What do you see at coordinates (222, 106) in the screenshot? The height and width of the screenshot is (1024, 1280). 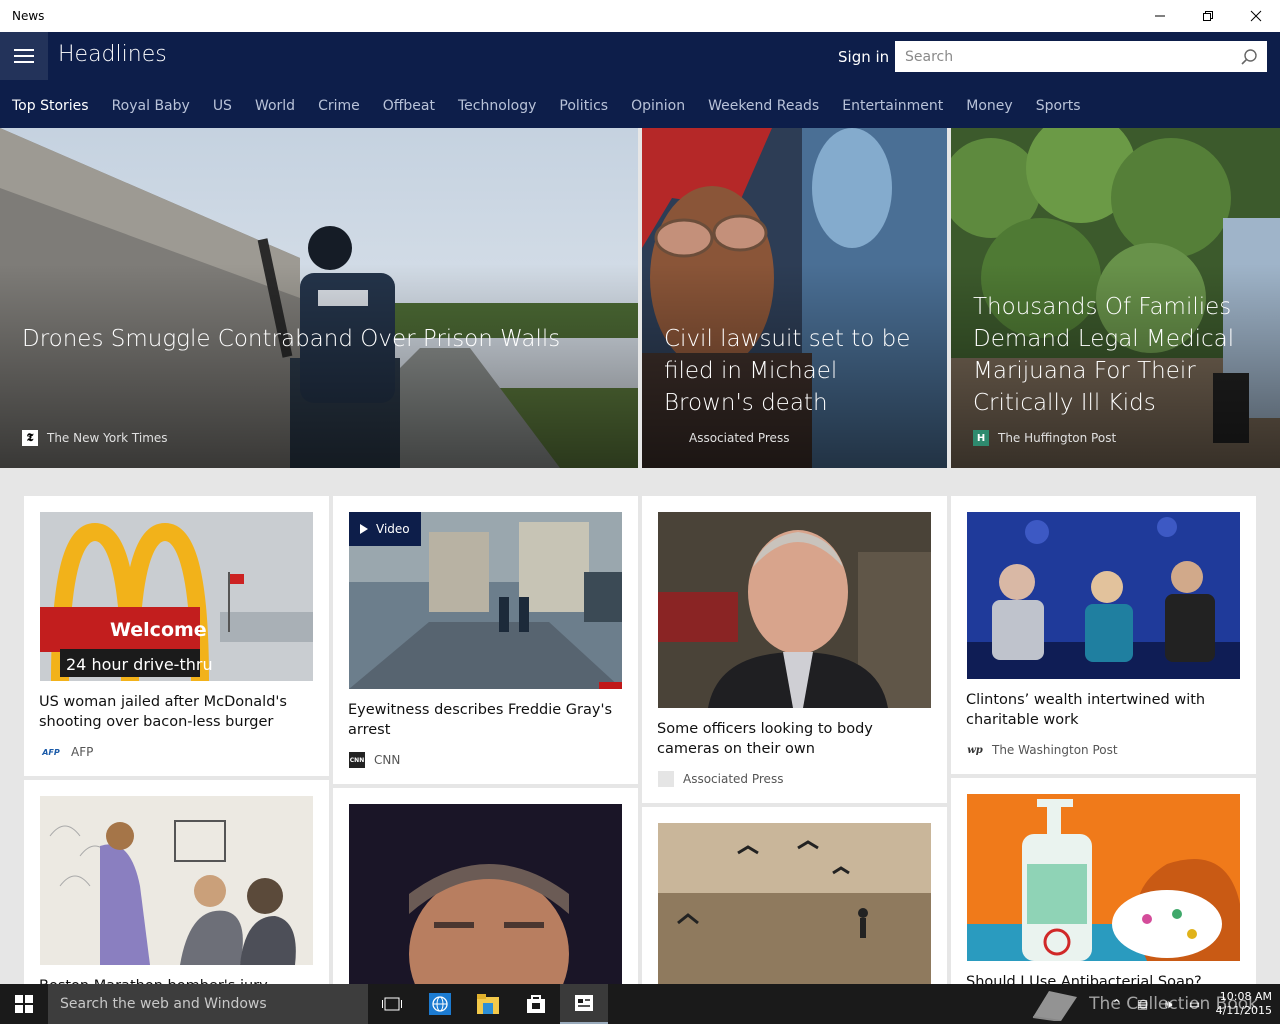 I see `tab-us: US` at bounding box center [222, 106].